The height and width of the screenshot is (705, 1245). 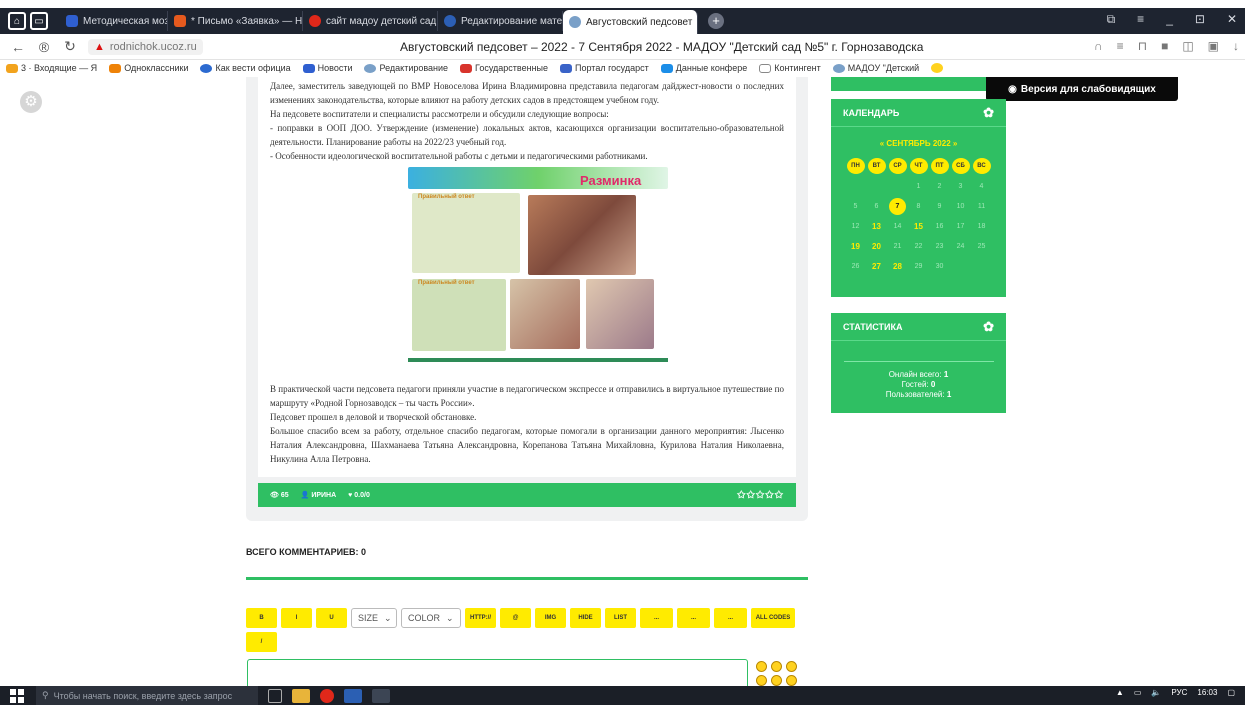 What do you see at coordinates (876, 266) in the screenshot?
I see `calendar-day: 27` at bounding box center [876, 266].